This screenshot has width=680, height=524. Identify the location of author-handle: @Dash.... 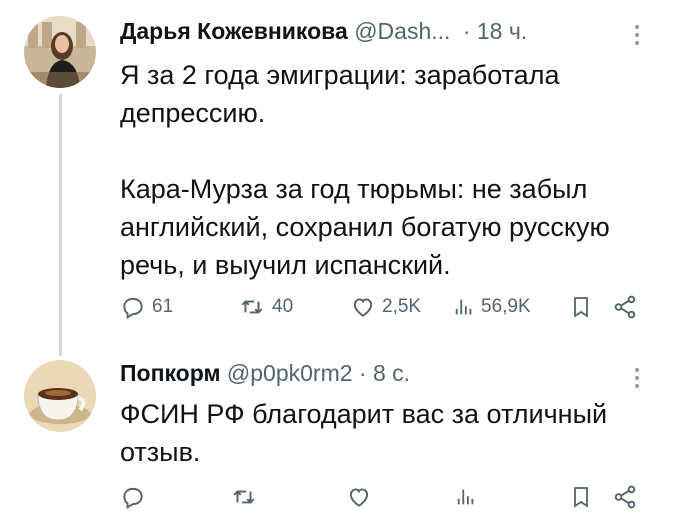
(402, 31).